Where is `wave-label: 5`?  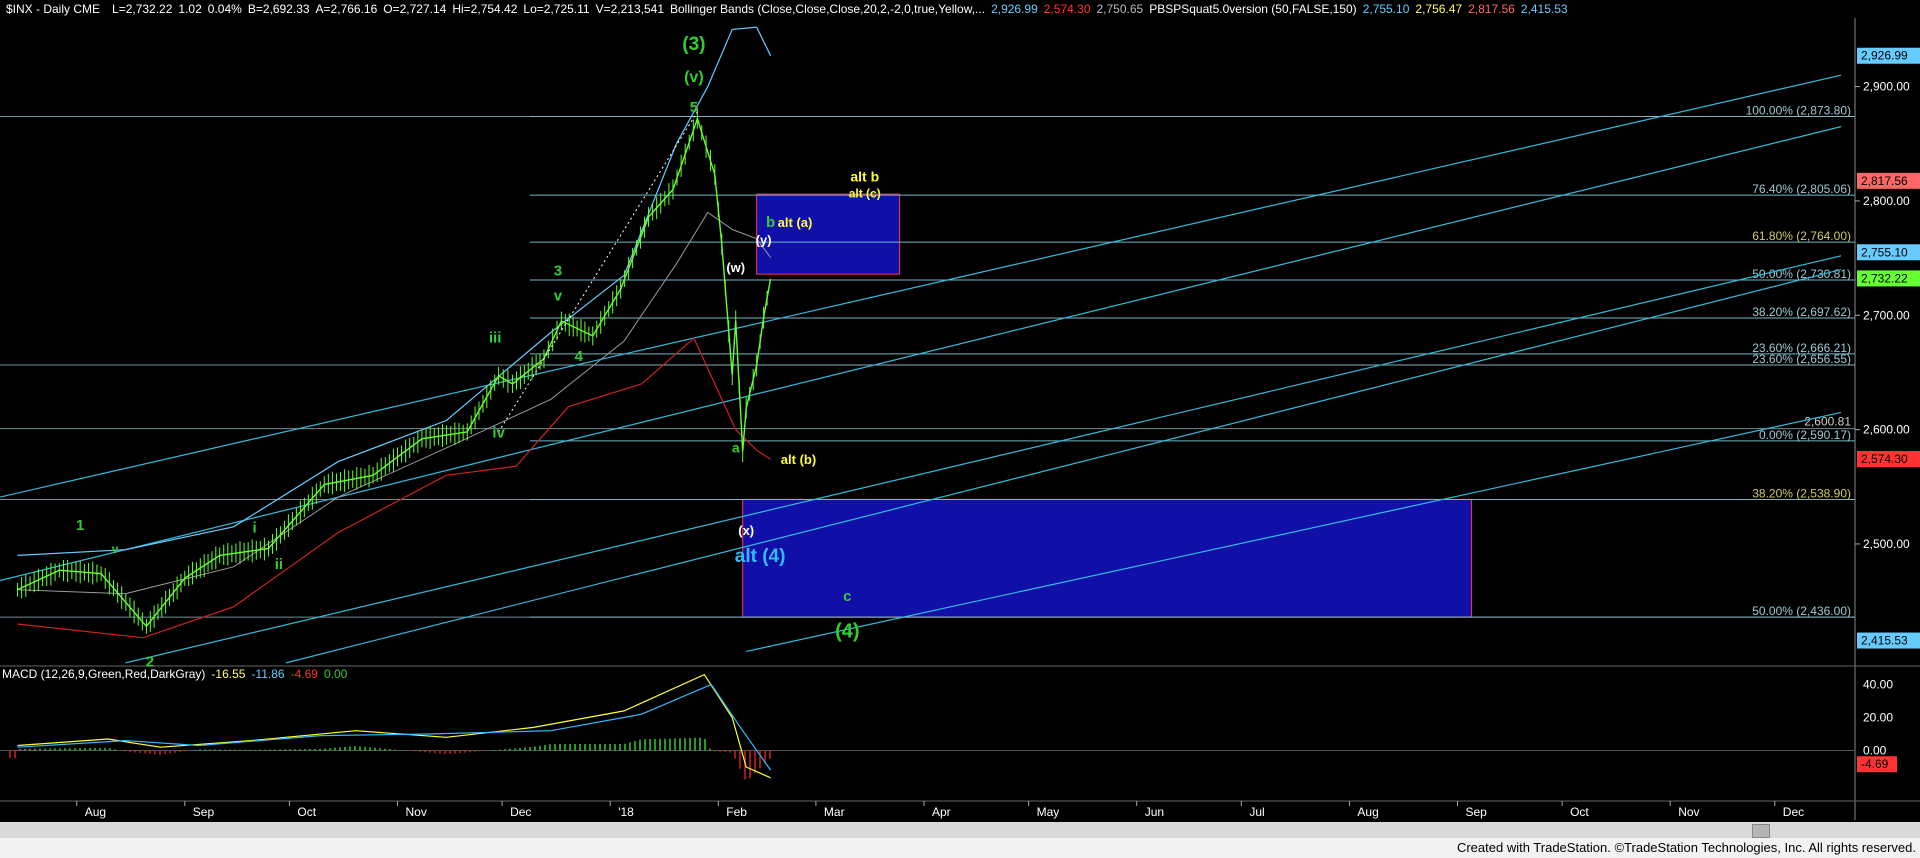
wave-label: 5 is located at coordinates (694, 107).